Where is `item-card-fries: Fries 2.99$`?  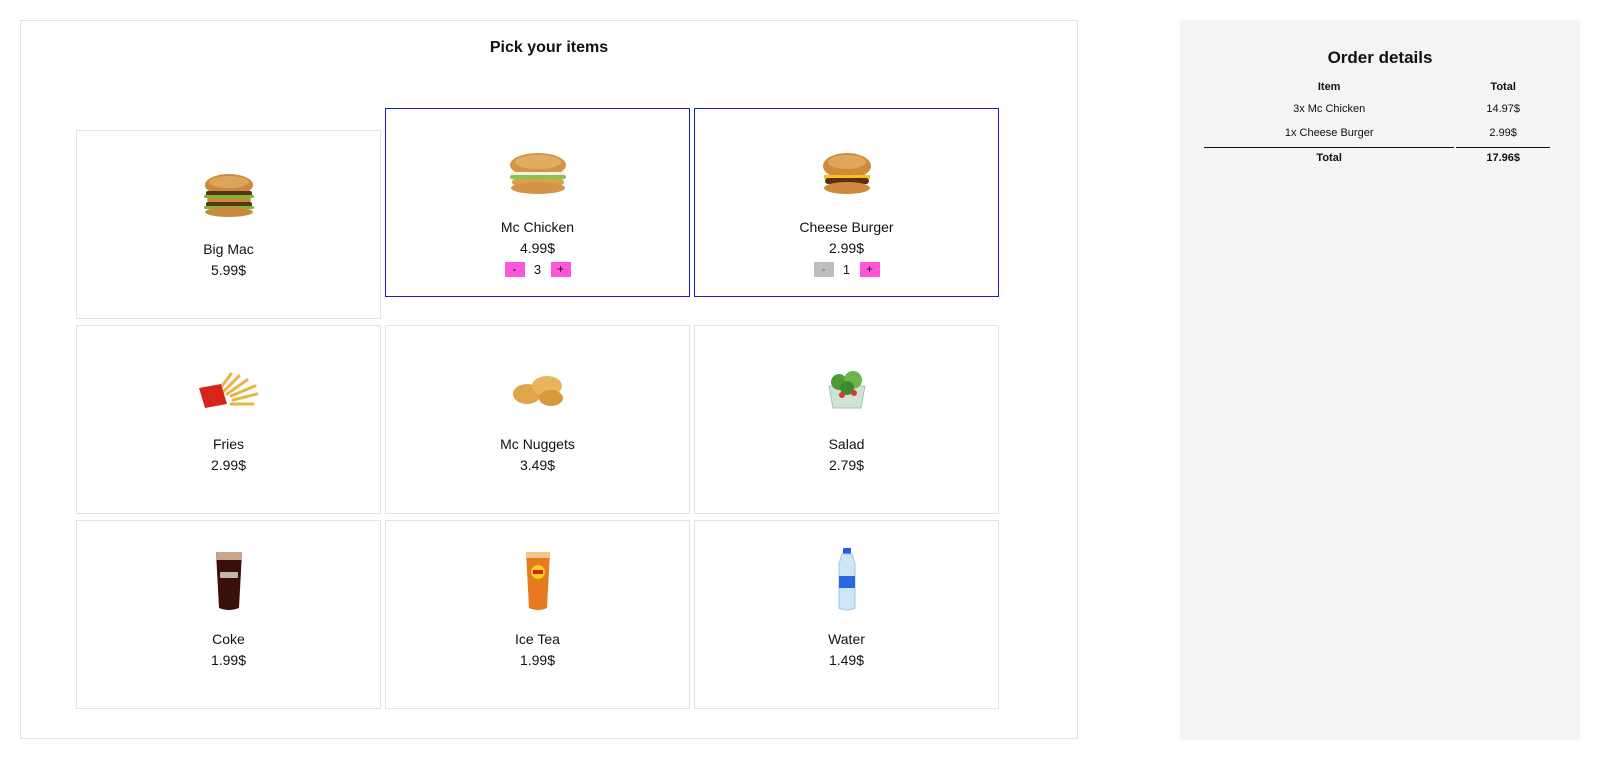 item-card-fries: Fries 2.99$ is located at coordinates (228, 419).